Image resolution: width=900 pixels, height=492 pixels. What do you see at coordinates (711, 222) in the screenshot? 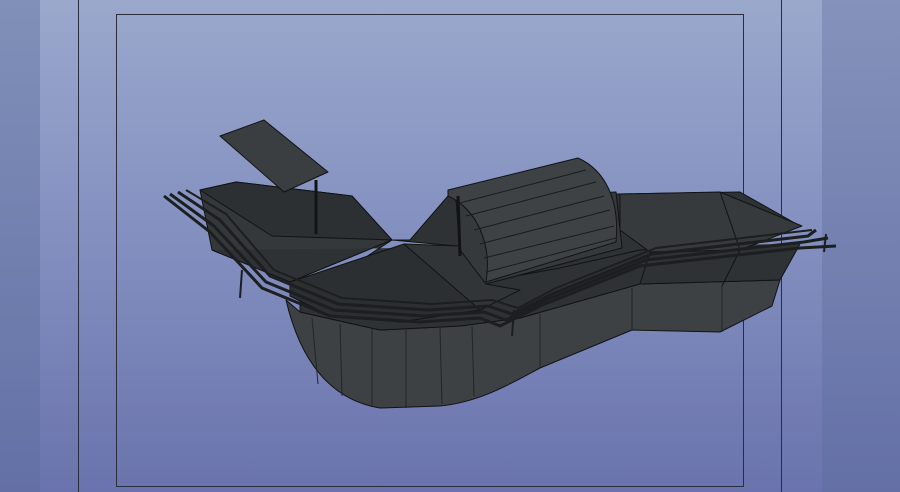
I see `bow-deck` at bounding box center [711, 222].